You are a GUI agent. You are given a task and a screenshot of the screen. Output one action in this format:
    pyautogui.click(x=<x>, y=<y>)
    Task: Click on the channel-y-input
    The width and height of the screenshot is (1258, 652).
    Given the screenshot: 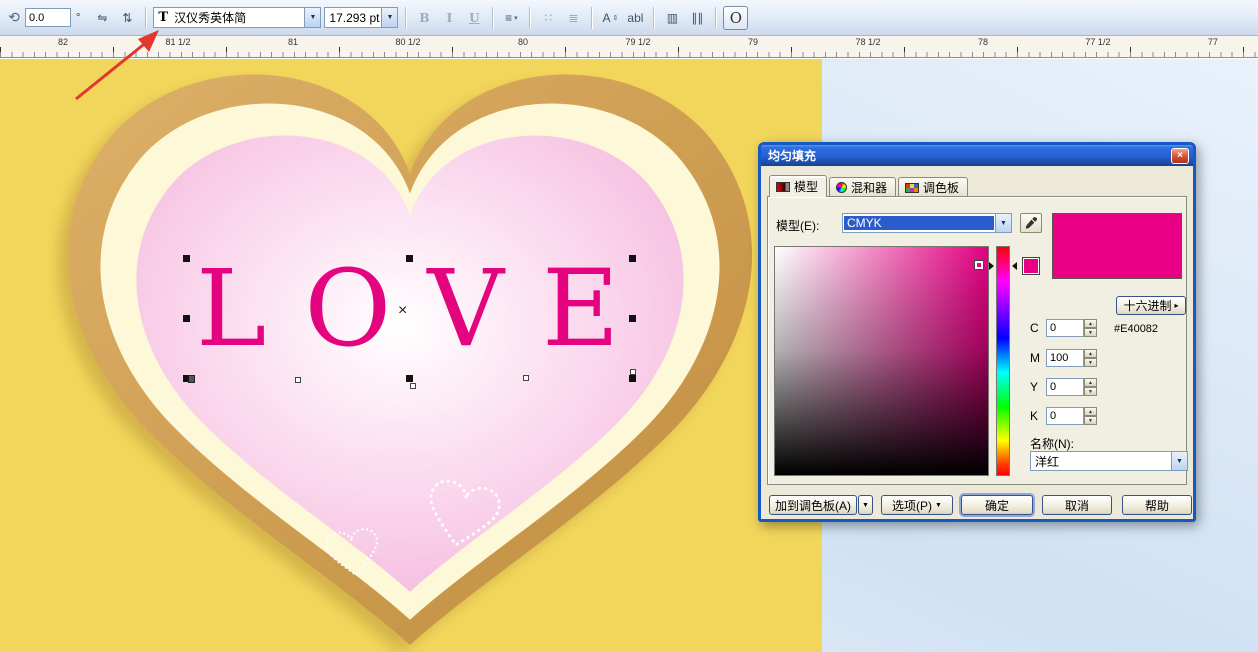 What is the action you would take?
    pyautogui.click(x=1065, y=387)
    